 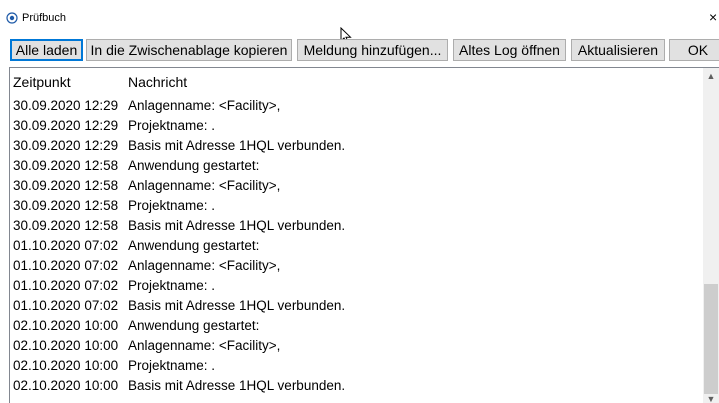 I want to click on refresh-button: Aktualisieren, so click(x=618, y=50).